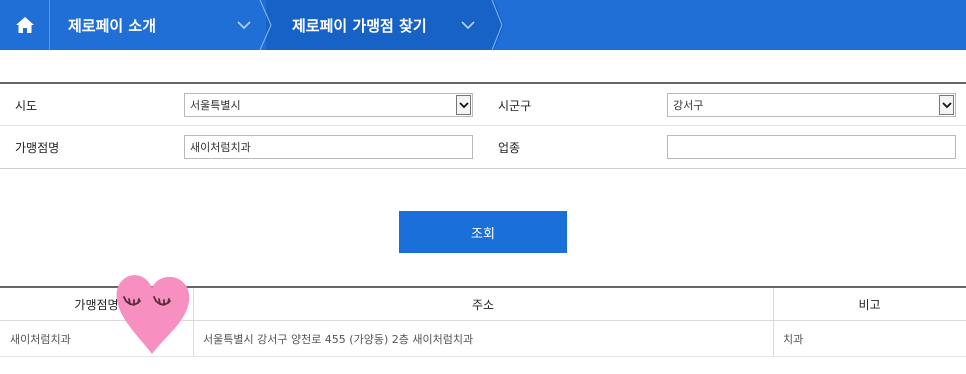  What do you see at coordinates (26, 105) in the screenshot?
I see `sido-label: 시도` at bounding box center [26, 105].